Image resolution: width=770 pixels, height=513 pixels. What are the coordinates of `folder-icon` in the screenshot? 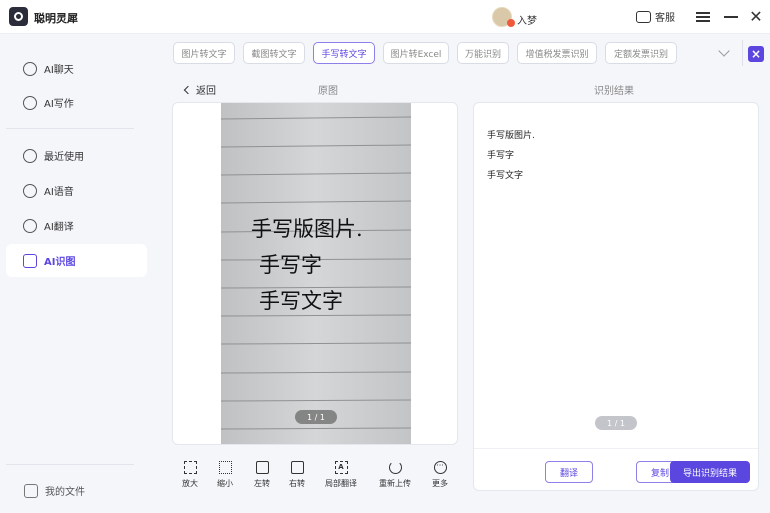 It's located at (31, 490).